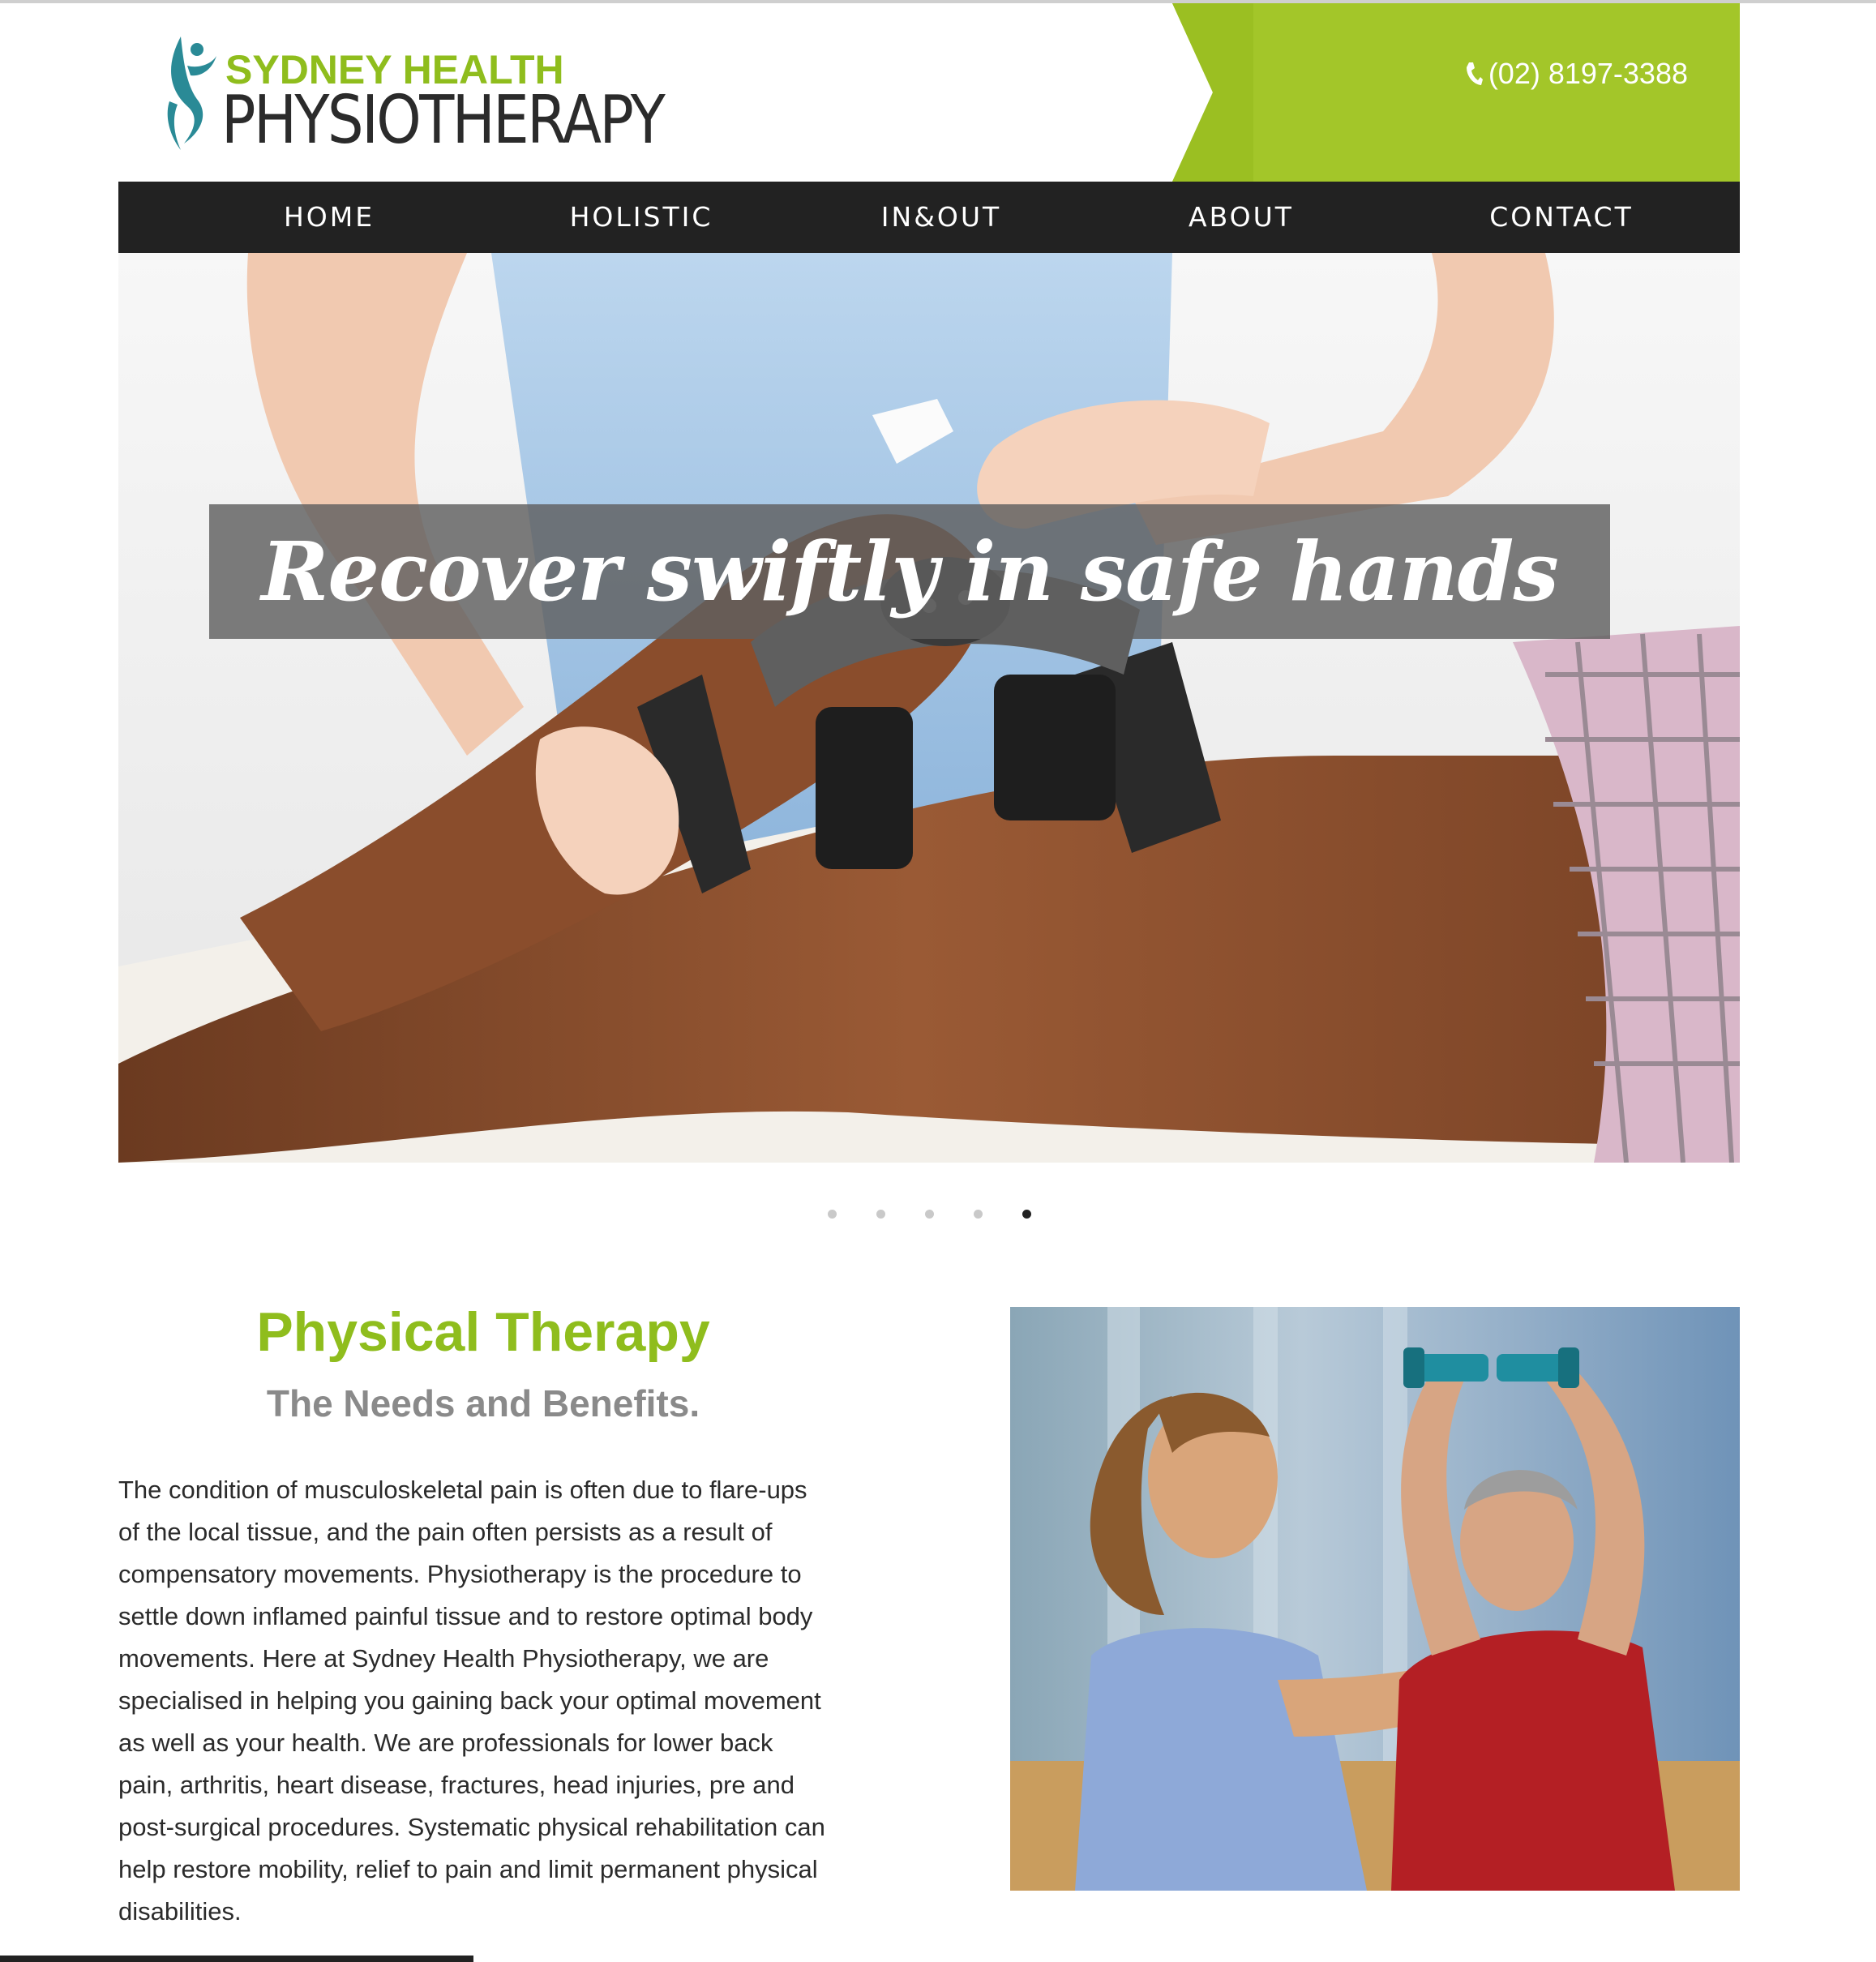 This screenshot has width=1876, height=1962. I want to click on body-line: disabilities., so click(180, 1911).